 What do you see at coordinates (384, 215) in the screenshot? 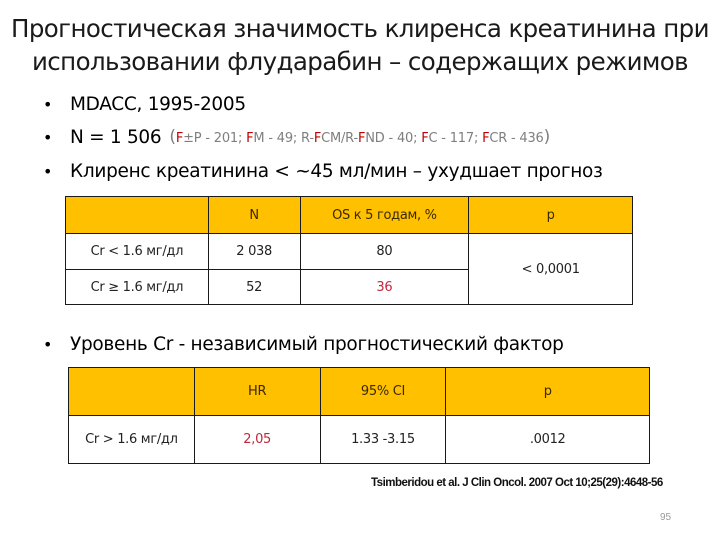
I see `header-cell-os: OS к 5 годам, %` at bounding box center [384, 215].